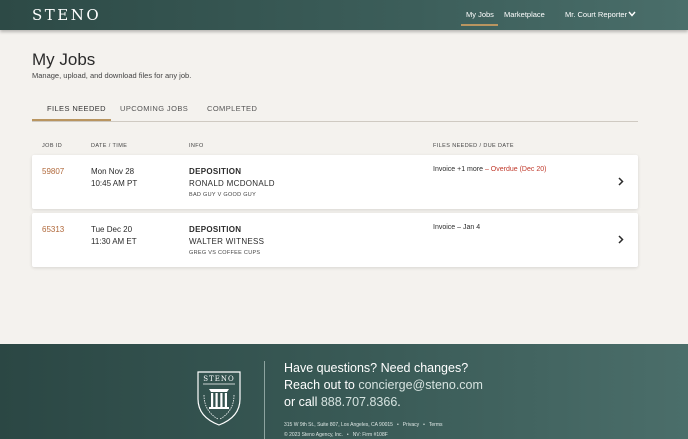 The image size is (688, 439). What do you see at coordinates (376, 368) in the screenshot?
I see `footer-question: Have questions? Need changes?` at bounding box center [376, 368].